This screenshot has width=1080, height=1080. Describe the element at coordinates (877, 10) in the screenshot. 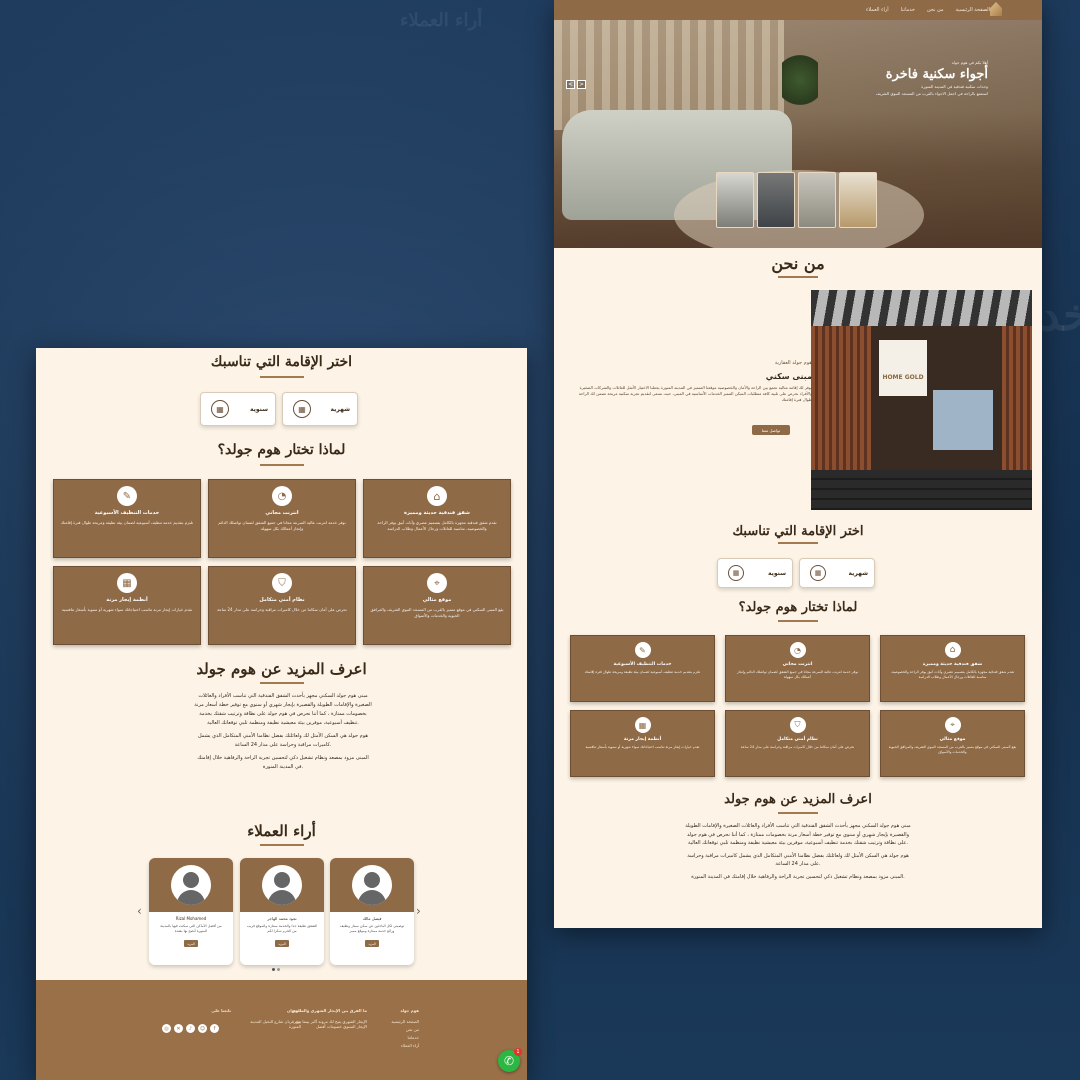

I see `nav-item: أراء العملاء` at that location.